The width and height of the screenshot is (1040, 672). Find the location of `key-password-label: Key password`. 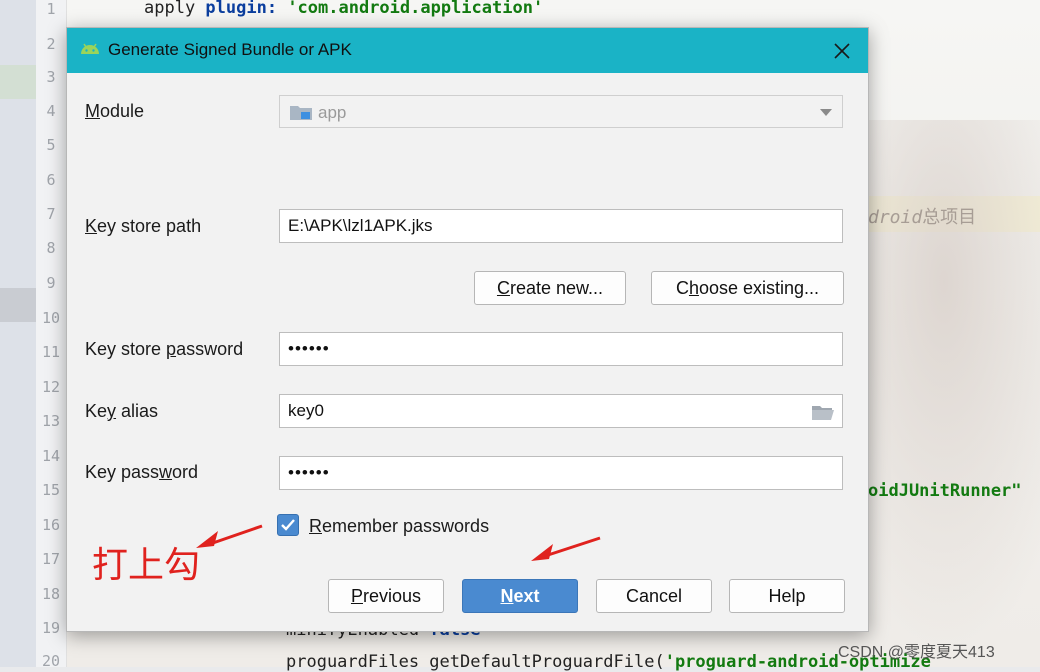

key-password-label: Key password is located at coordinates (141, 472).